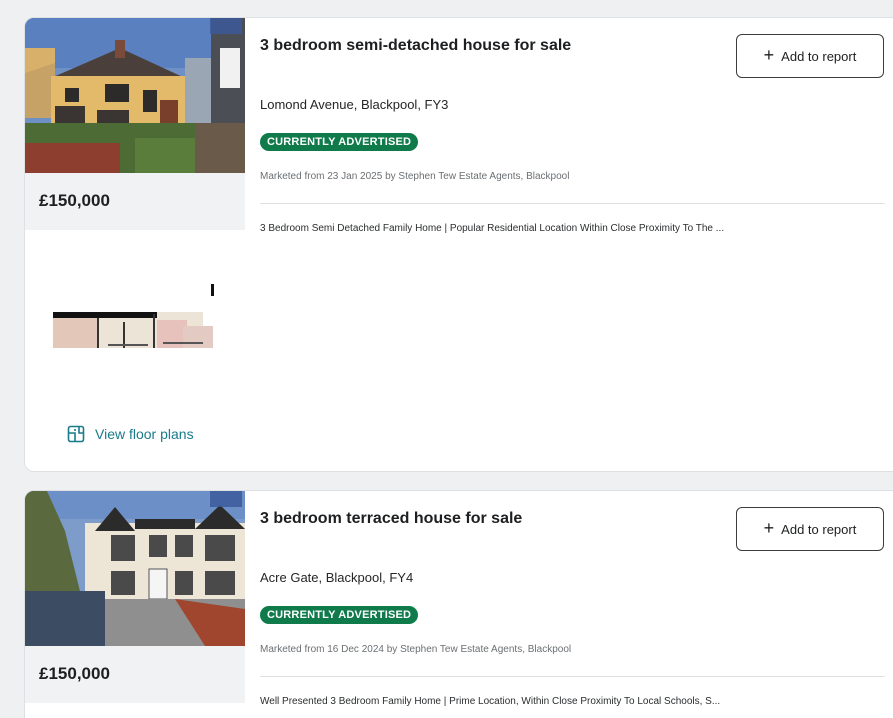 The image size is (893, 718). I want to click on floor-plan-thumbnail, so click(138, 319).